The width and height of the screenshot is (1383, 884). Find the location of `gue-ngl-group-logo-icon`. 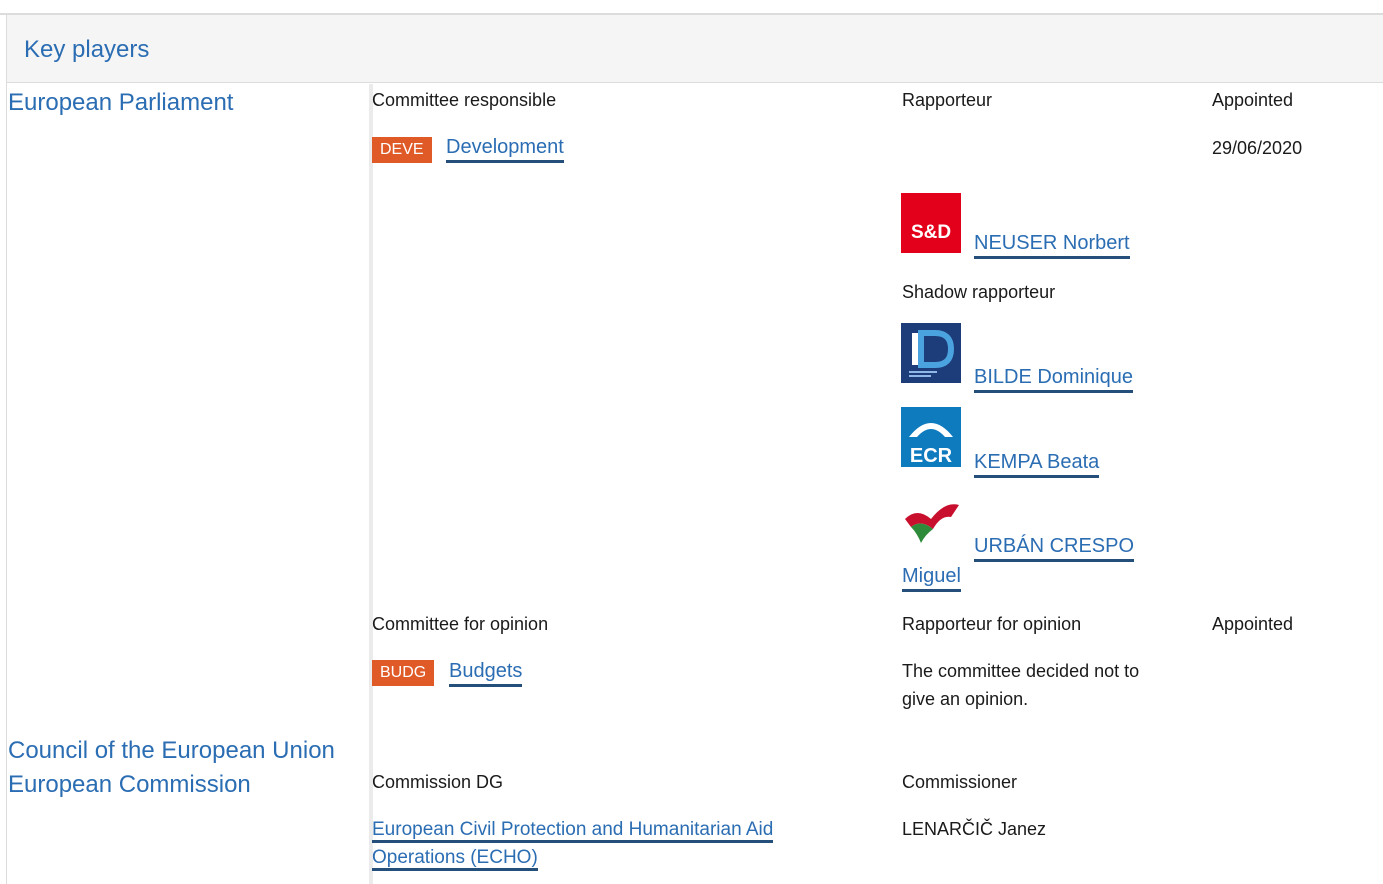

gue-ngl-group-logo-icon is located at coordinates (931, 527).